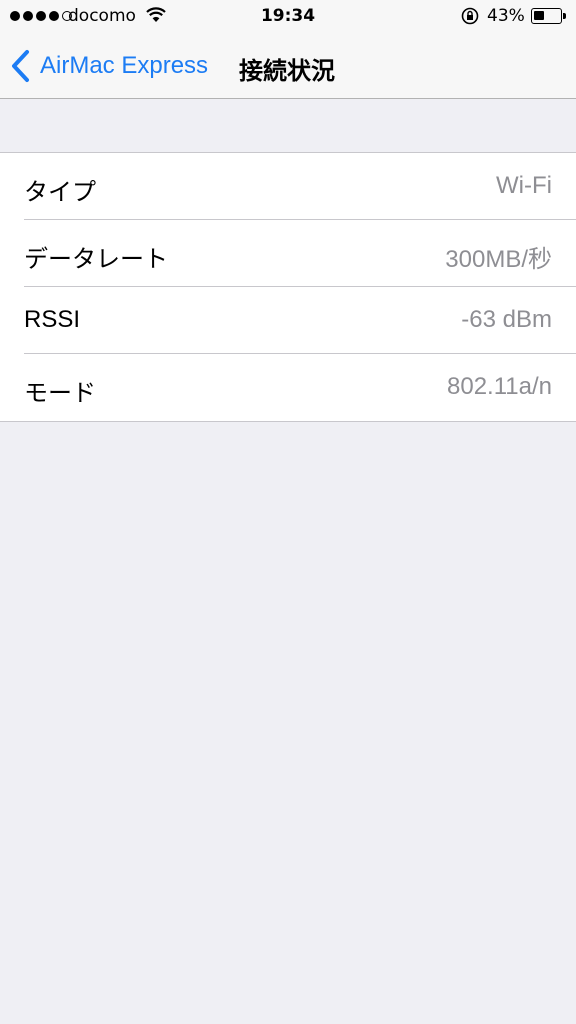  Describe the element at coordinates (96, 259) in the screenshot. I see `row-label: データレート` at that location.